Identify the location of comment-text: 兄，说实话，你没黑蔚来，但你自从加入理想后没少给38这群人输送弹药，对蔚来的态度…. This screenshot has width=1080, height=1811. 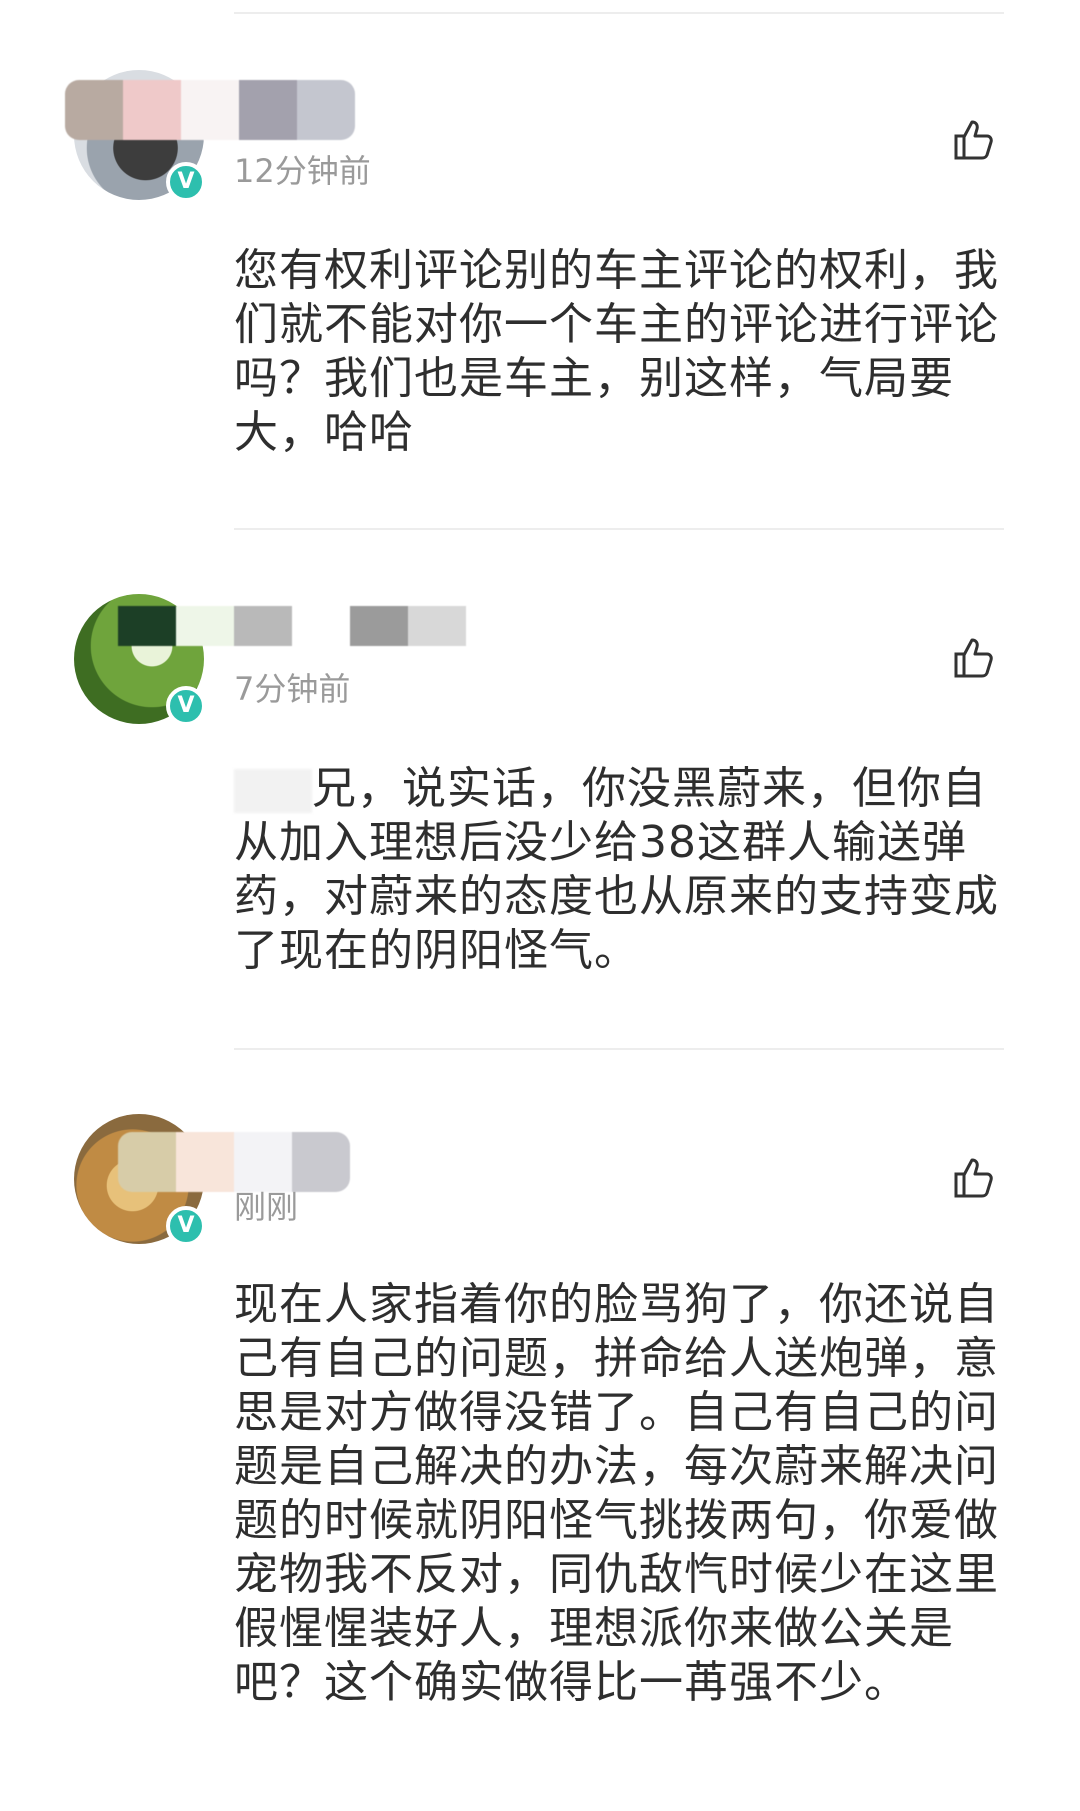
(624, 870).